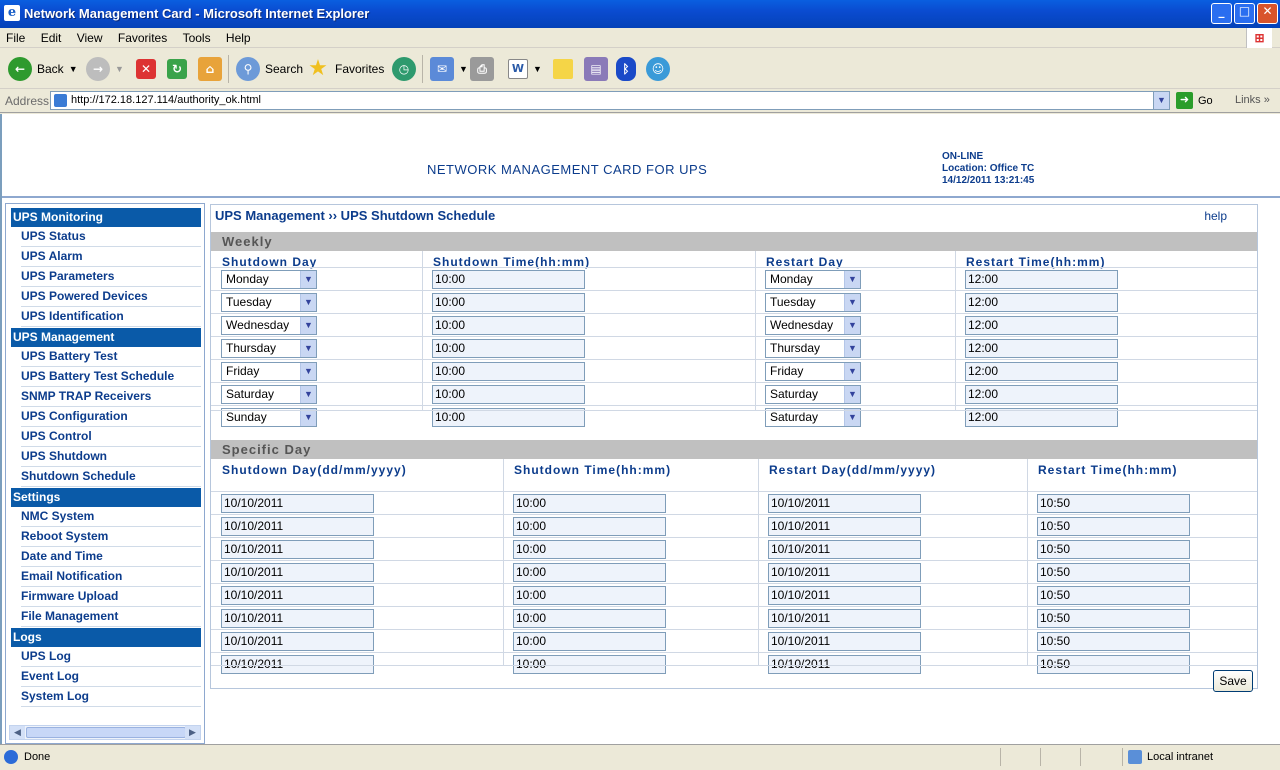 This screenshot has width=1280, height=770. Describe the element at coordinates (1233, 681) in the screenshot. I see `save-button: Save` at that location.